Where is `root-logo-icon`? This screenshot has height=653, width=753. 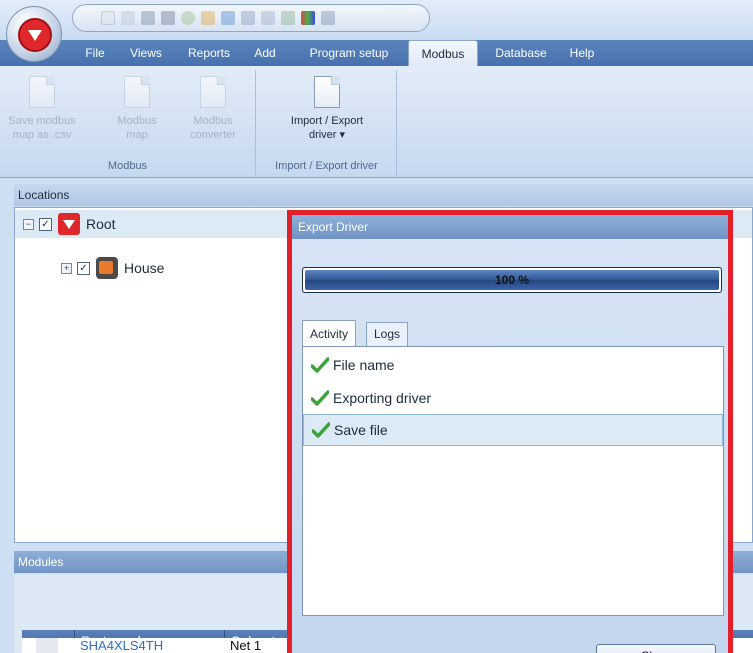
root-logo-icon is located at coordinates (69, 224).